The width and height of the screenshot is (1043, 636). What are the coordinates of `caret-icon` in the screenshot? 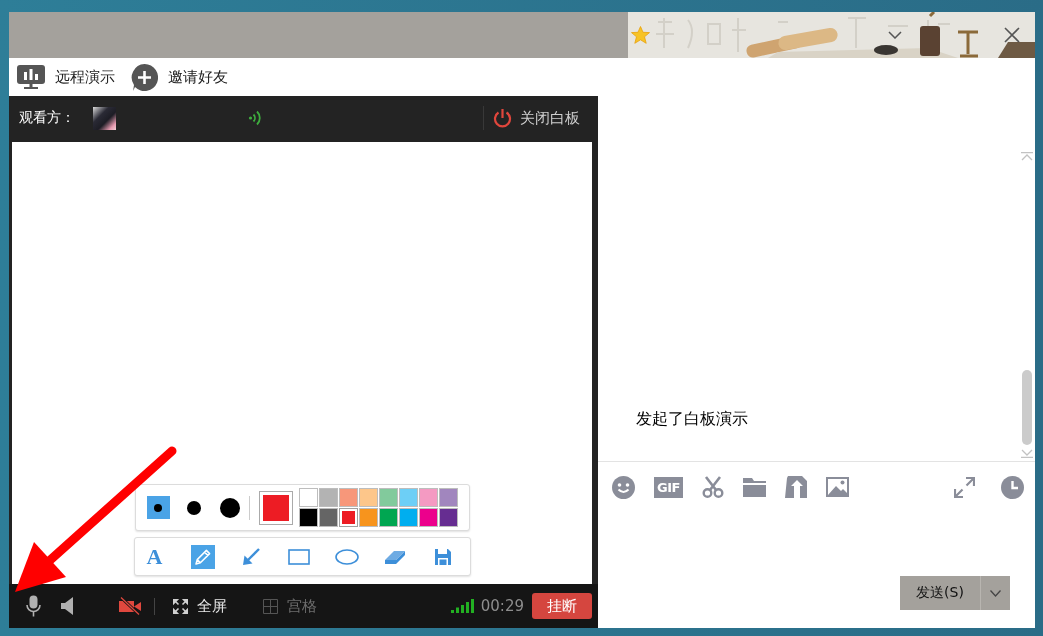 It's located at (995, 593).